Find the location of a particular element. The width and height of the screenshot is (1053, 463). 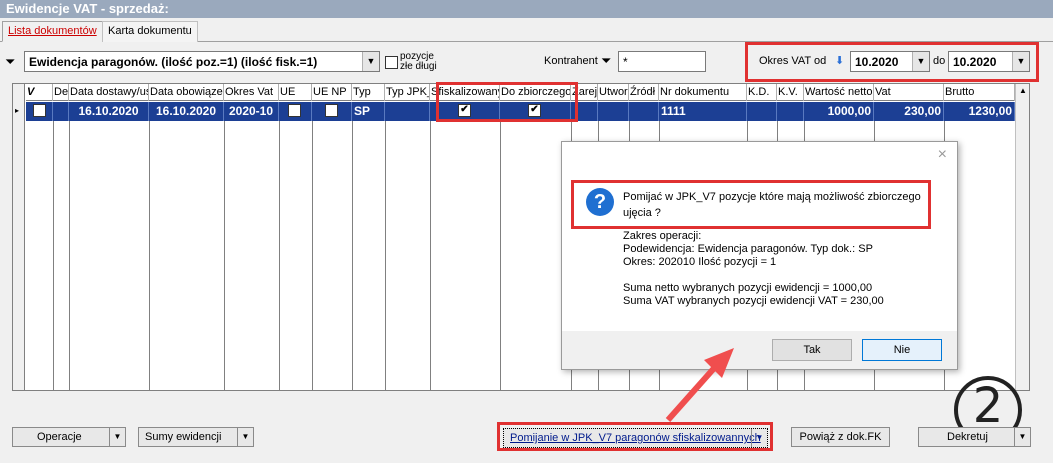

step-number: 2 is located at coordinates (988, 406).